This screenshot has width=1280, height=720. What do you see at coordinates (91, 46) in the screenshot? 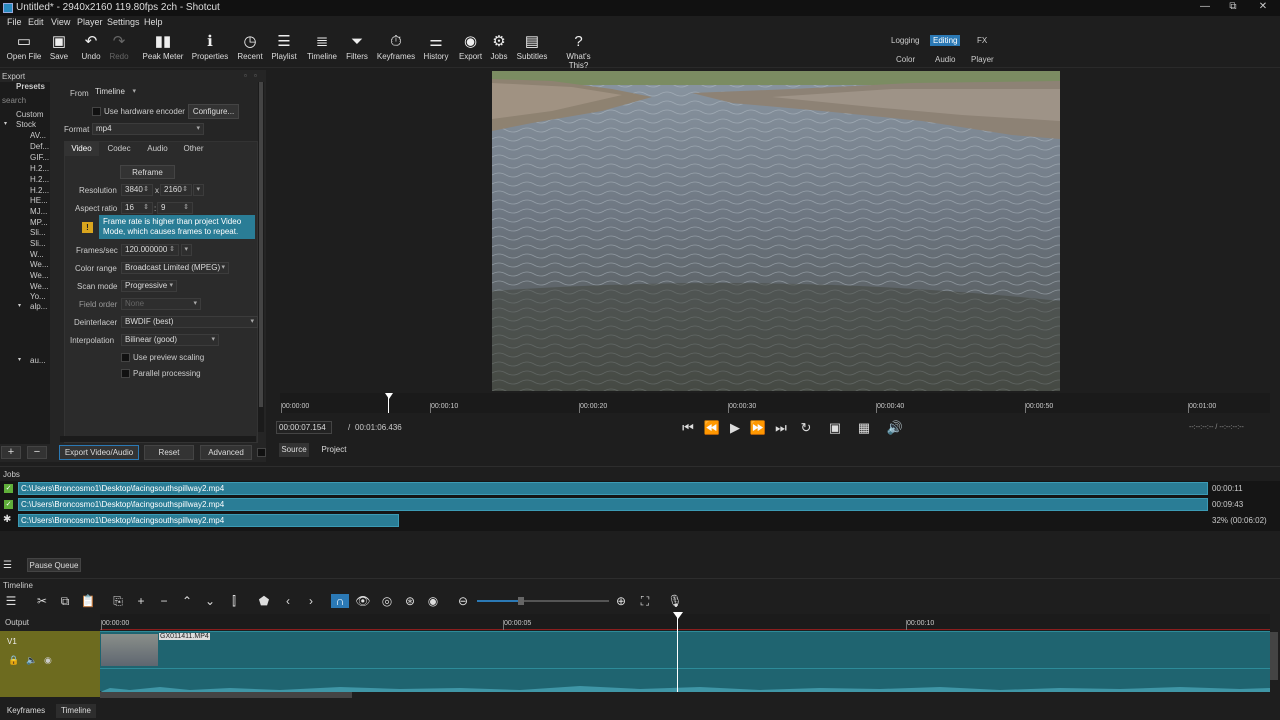
I see `undo-button: ↶ Undo` at bounding box center [91, 46].